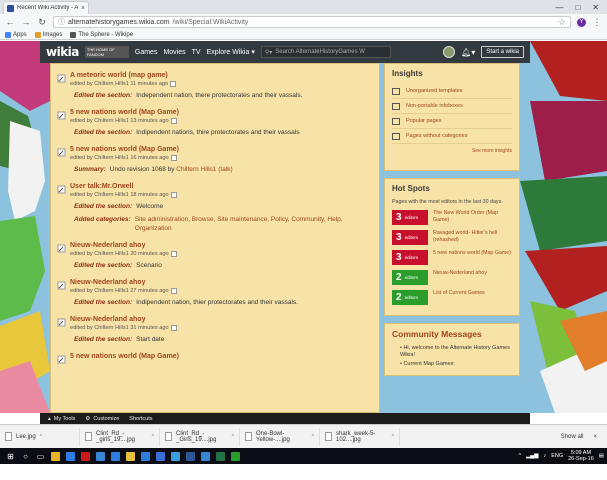 This screenshot has height=480, width=607. What do you see at coordinates (61, 22) in the screenshot?
I see `page-icon: ⓘ` at bounding box center [61, 22].